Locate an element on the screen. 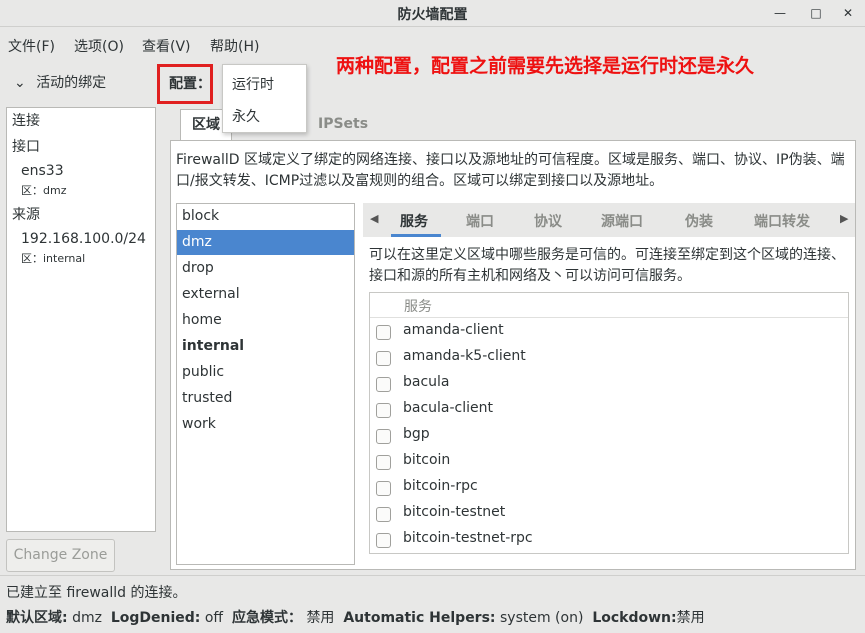 The height and width of the screenshot is (633, 865). change-zone-button: Change Zone is located at coordinates (60, 555).